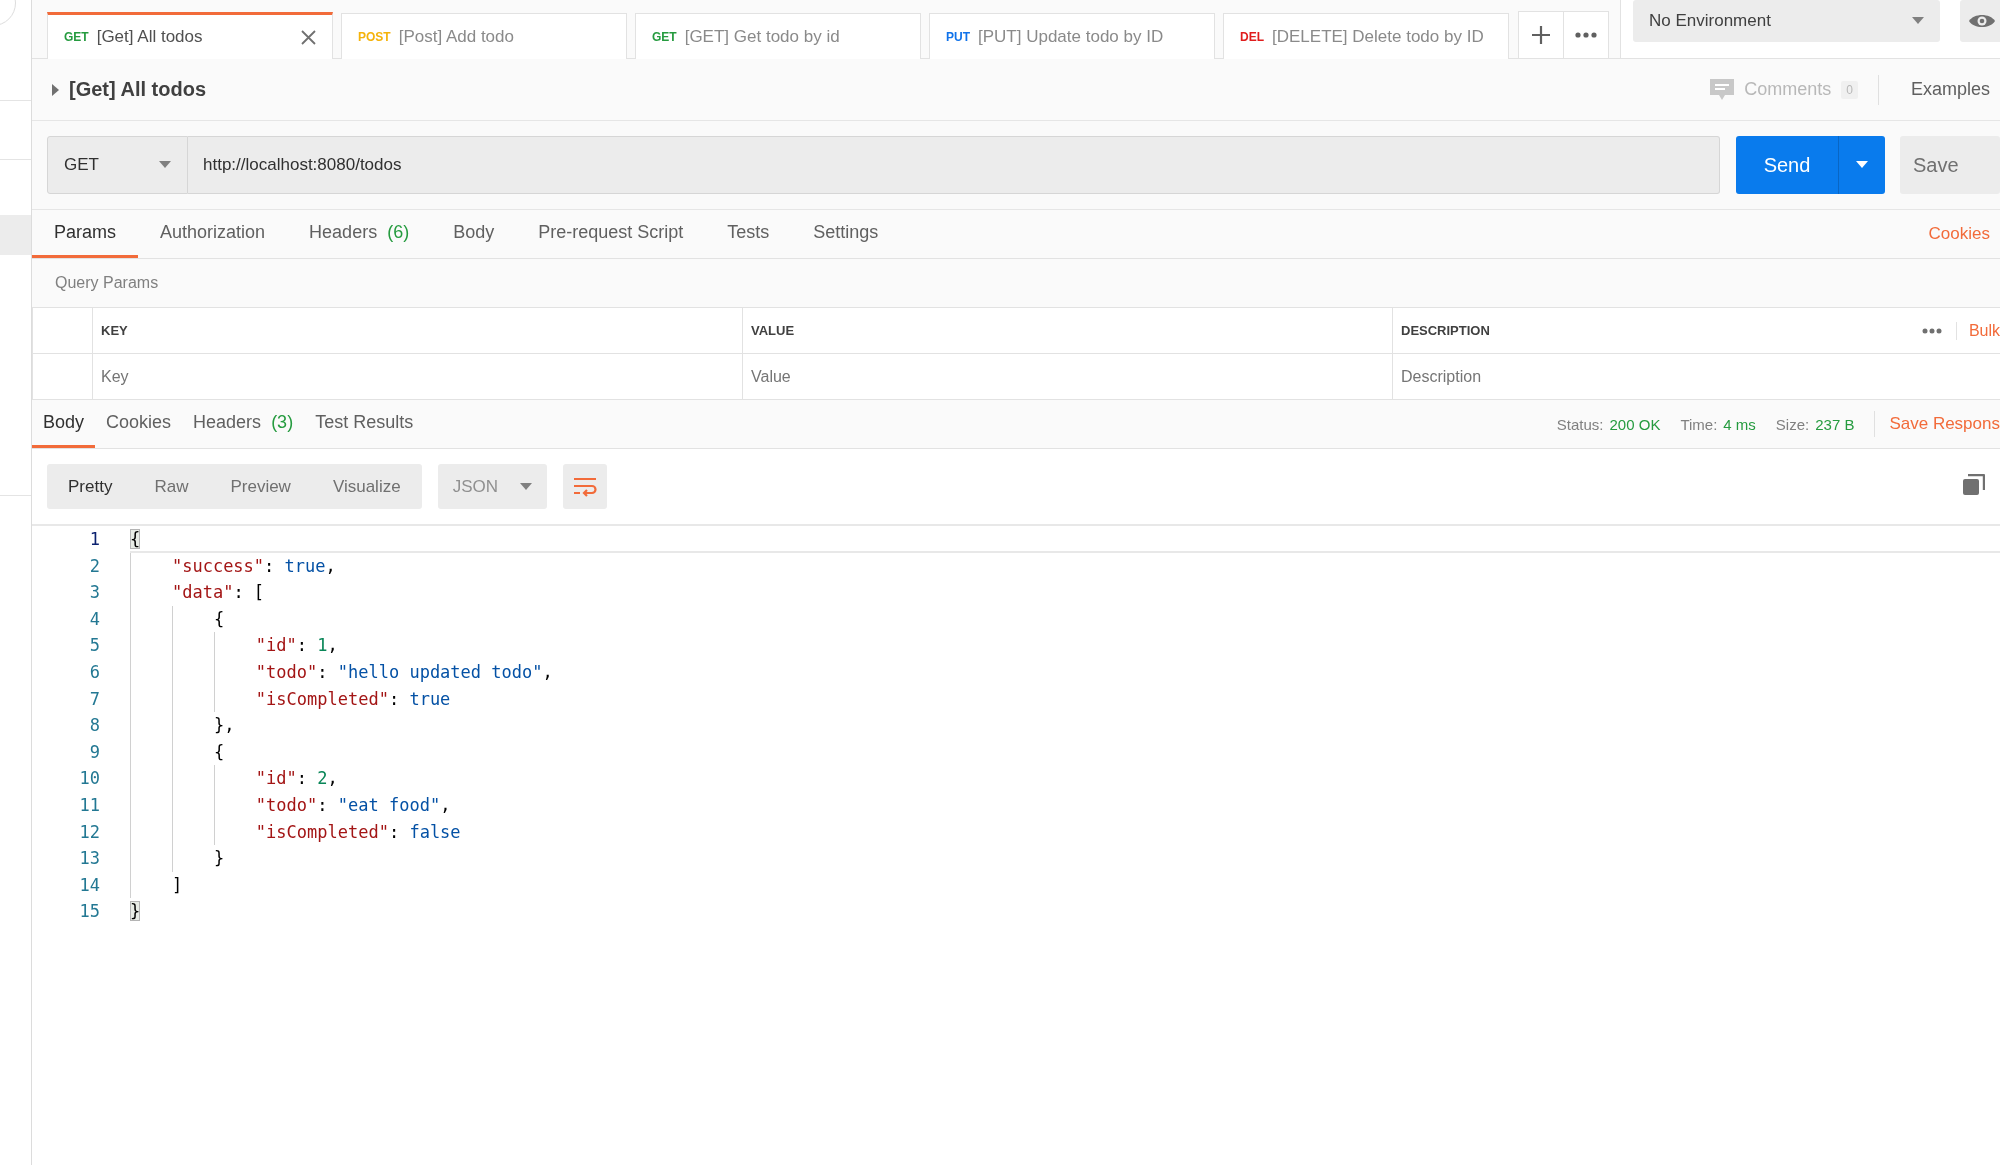  I want to click on request-tab: PUT [PUT] Update todo by ID, so click(1072, 36).